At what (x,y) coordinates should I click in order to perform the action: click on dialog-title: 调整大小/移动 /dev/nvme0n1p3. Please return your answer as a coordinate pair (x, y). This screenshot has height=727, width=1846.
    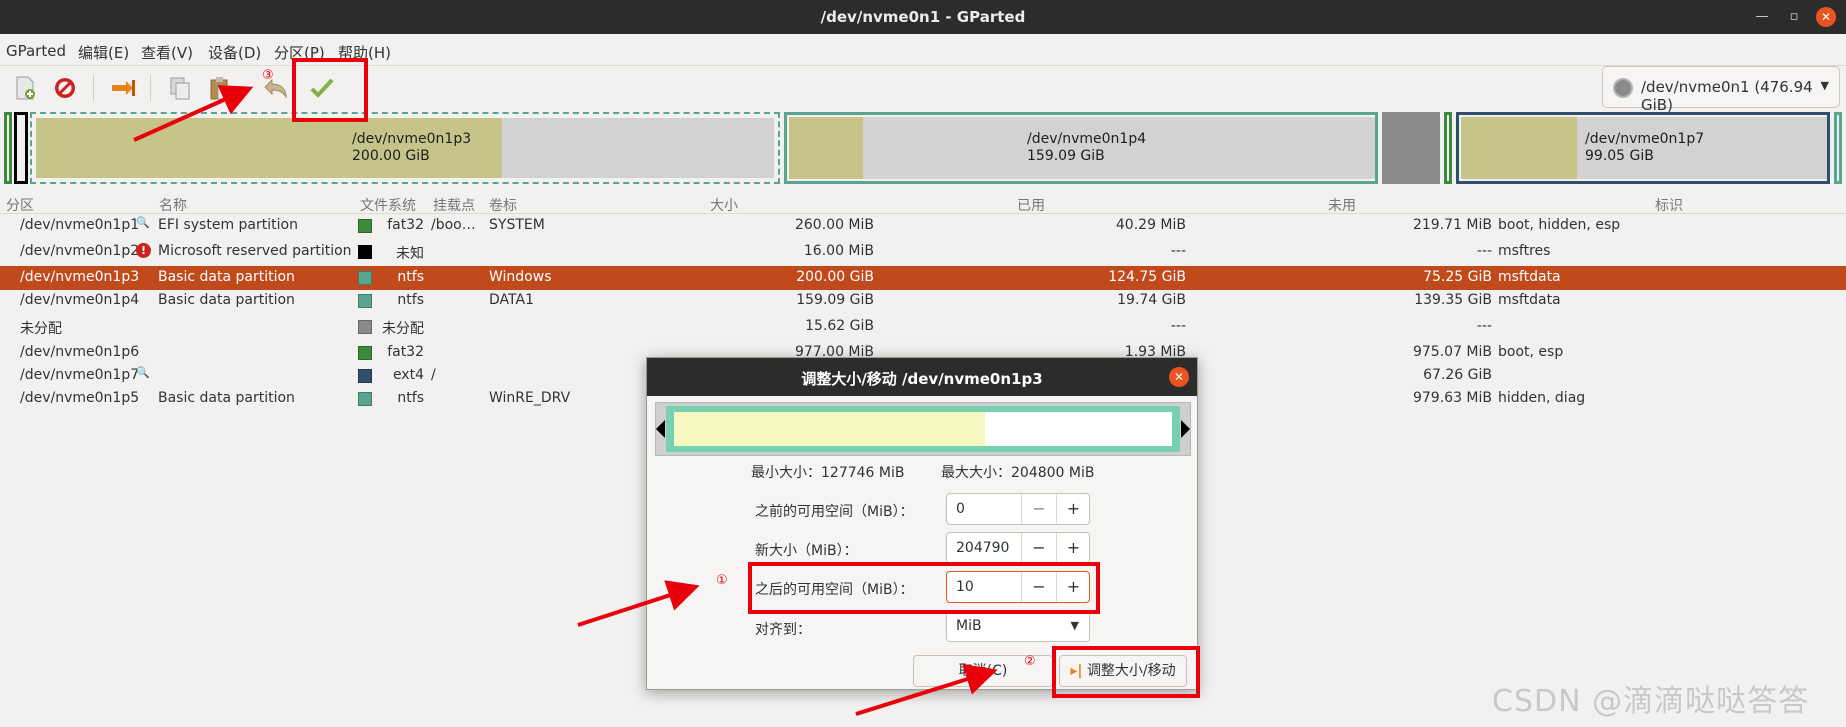
    Looking at the image, I should click on (922, 379).